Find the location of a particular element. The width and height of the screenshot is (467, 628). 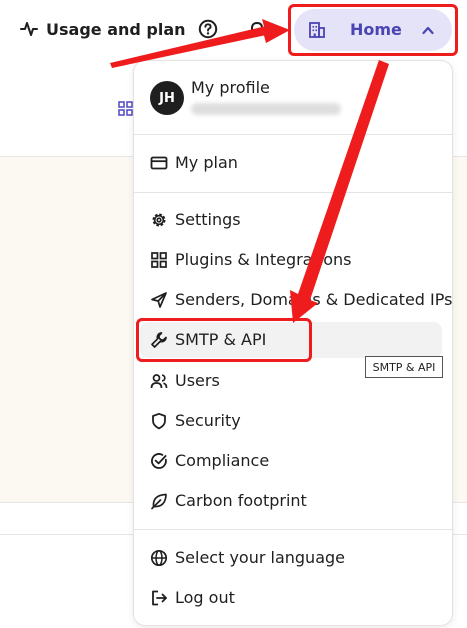

my-profile-link: My profile is located at coordinates (230, 87).